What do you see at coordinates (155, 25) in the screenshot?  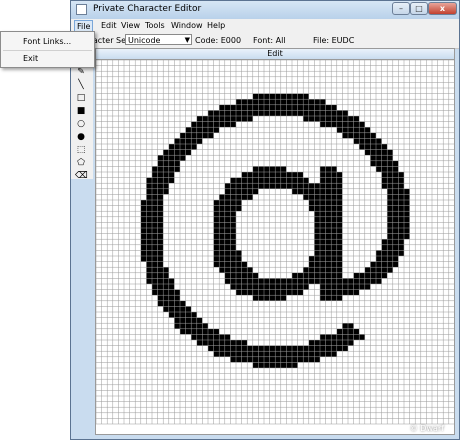 I see `menu-tools: Tools` at bounding box center [155, 25].